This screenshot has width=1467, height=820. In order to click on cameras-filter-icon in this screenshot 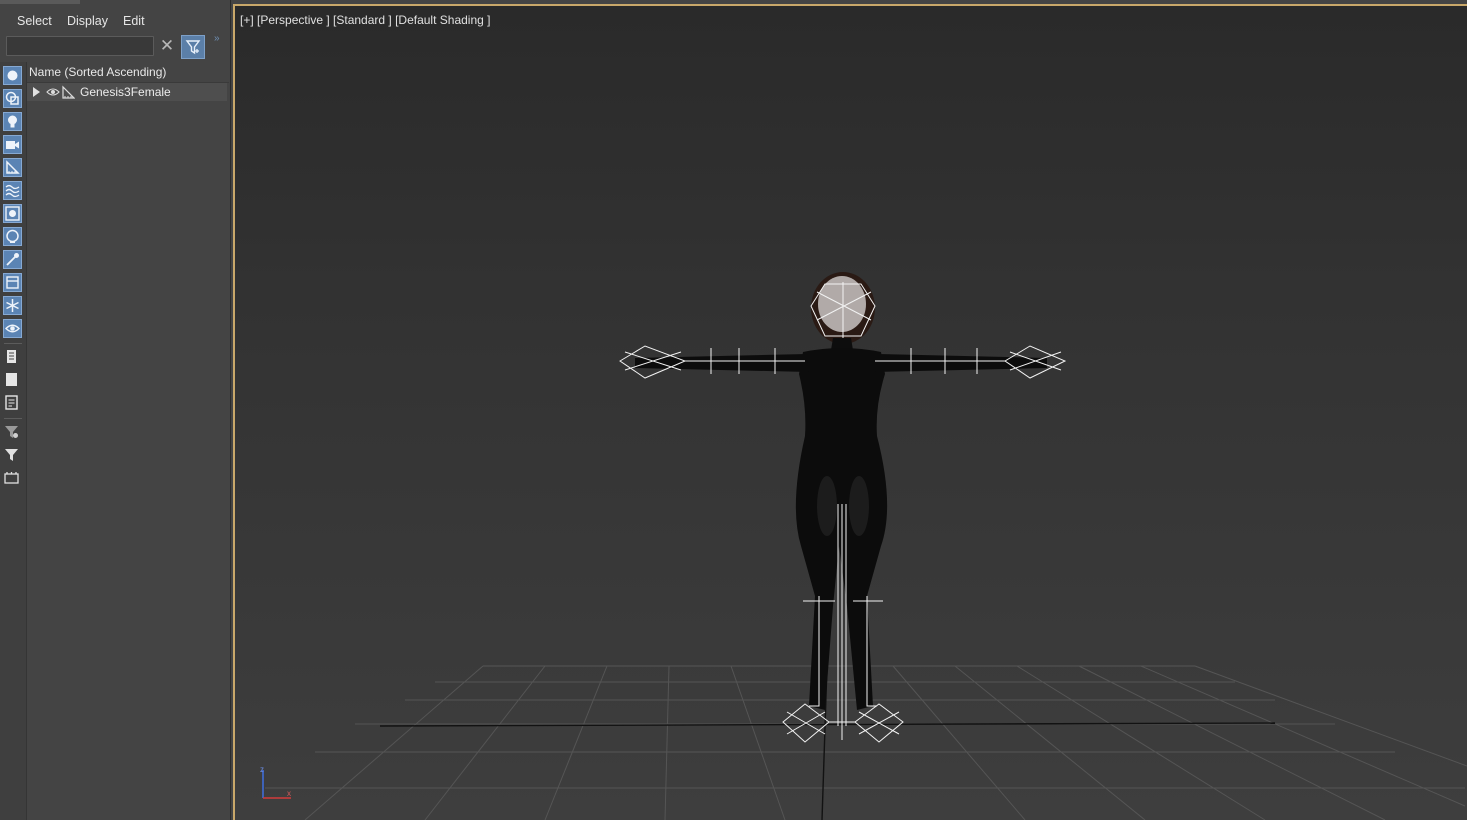, I will do `click(12, 144)`.